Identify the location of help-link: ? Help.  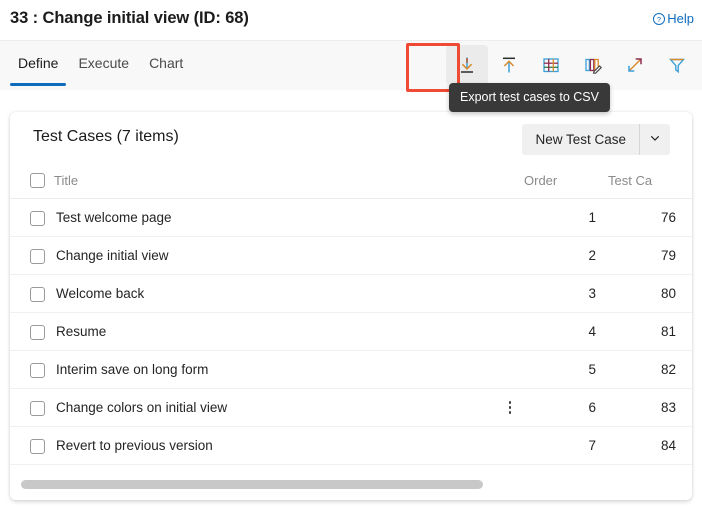
(673, 18).